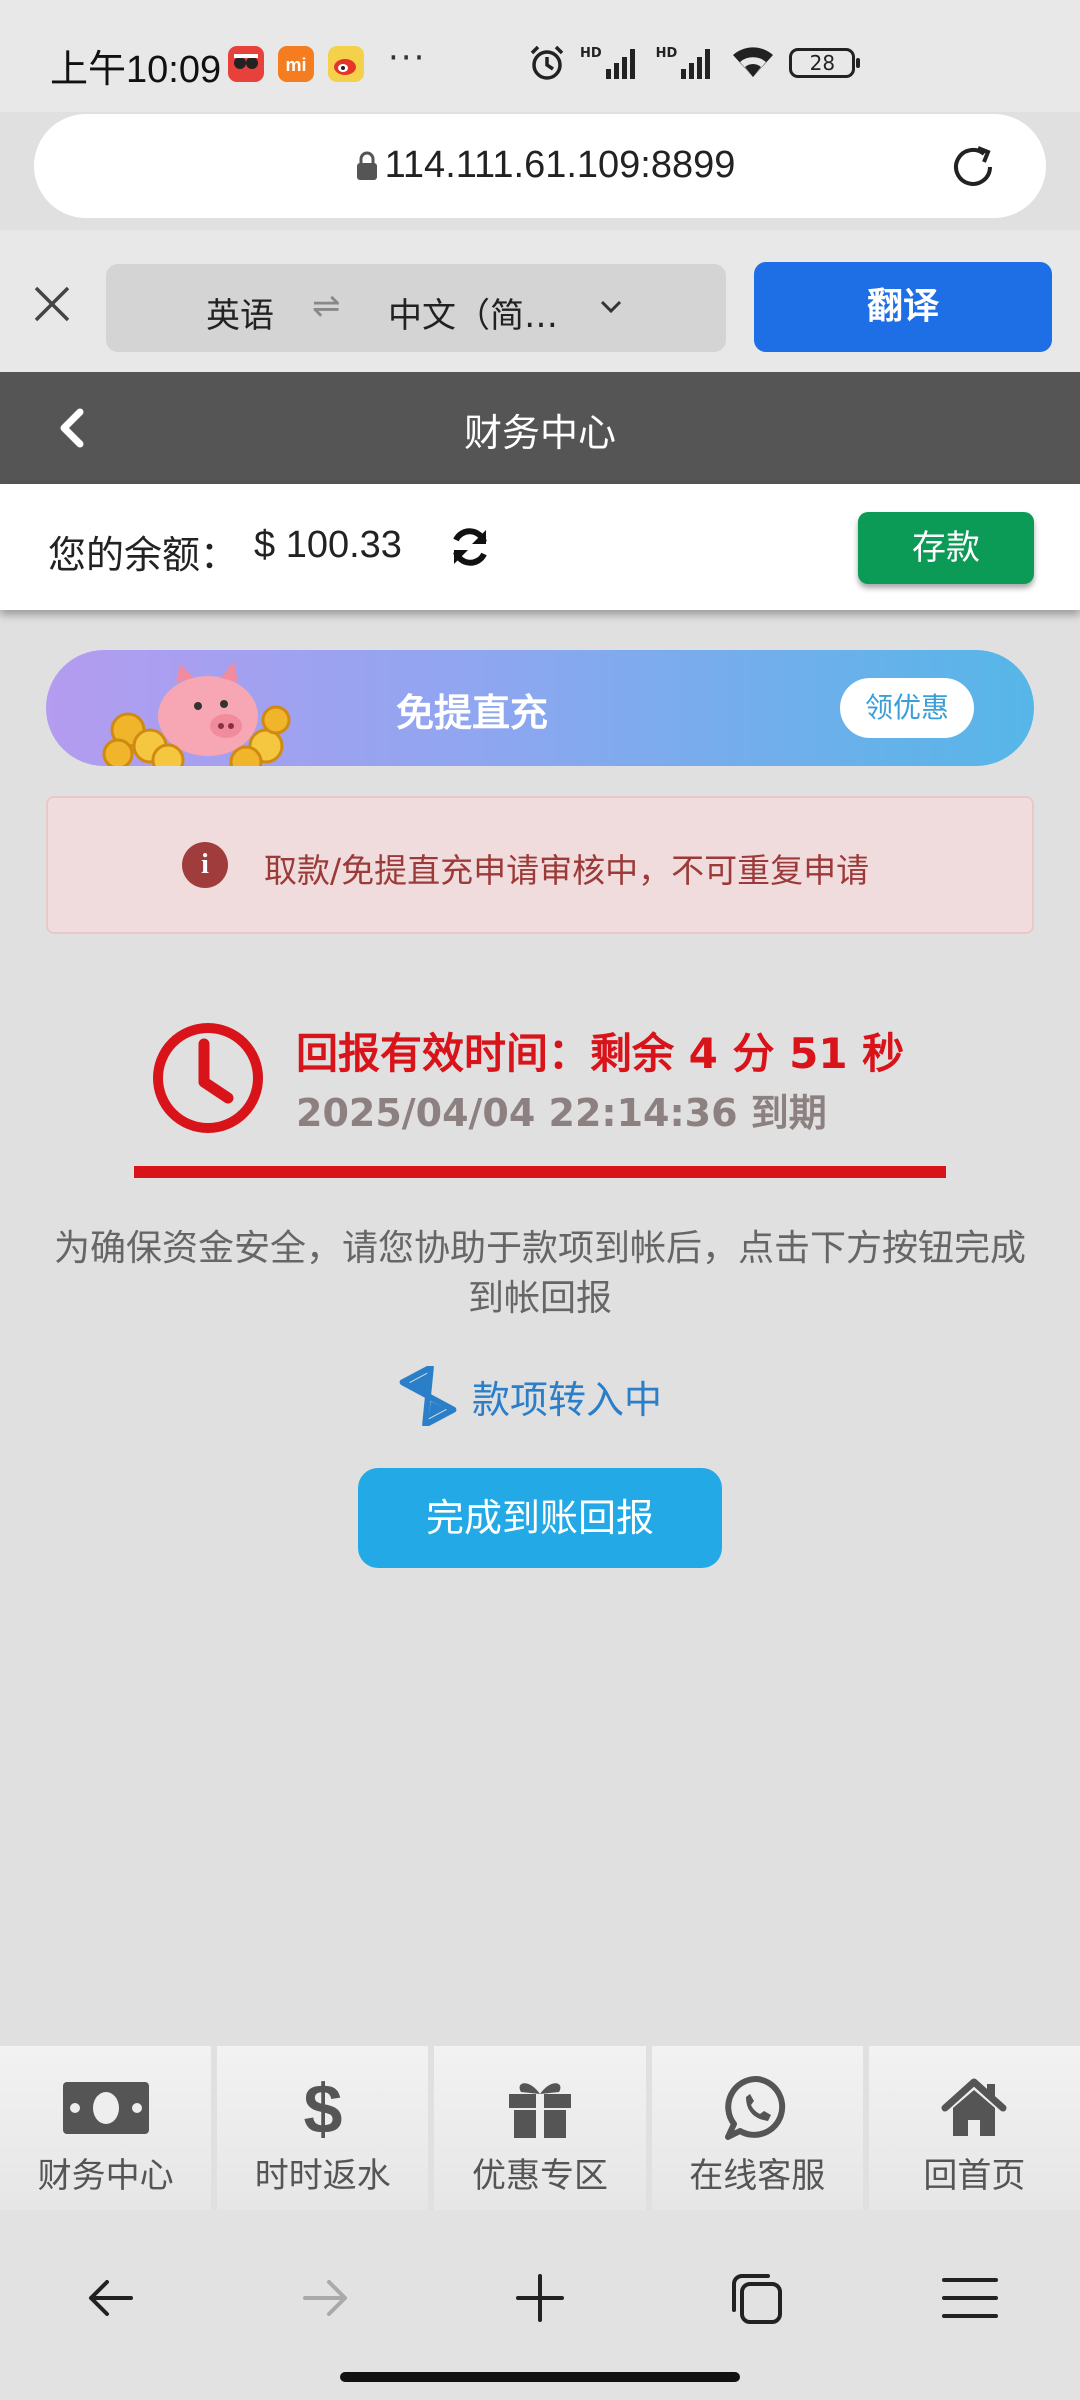 The image size is (1080, 2400). Describe the element at coordinates (540, 2110) in the screenshot. I see `gift-icon` at that location.